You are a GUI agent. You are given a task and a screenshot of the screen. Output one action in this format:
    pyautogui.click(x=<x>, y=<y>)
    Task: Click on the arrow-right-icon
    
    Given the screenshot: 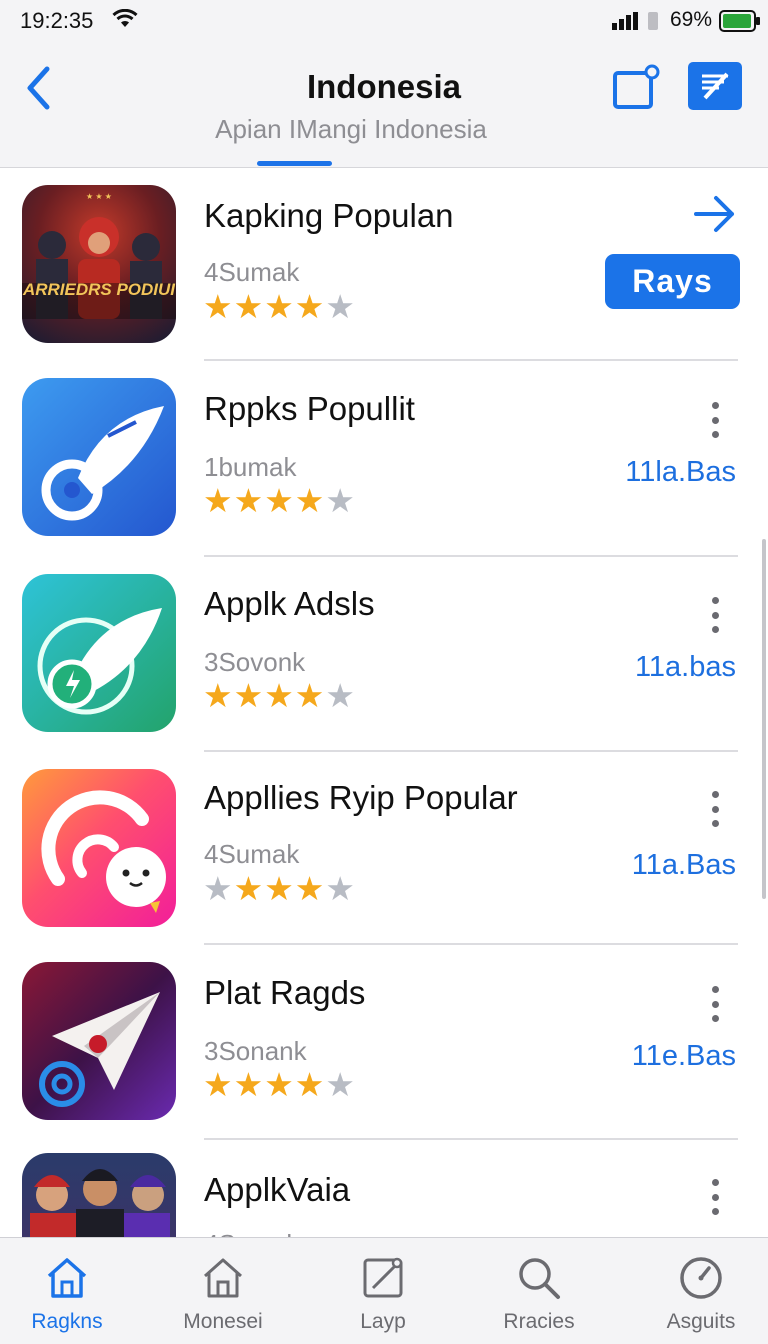 What is the action you would take?
    pyautogui.click(x=714, y=214)
    